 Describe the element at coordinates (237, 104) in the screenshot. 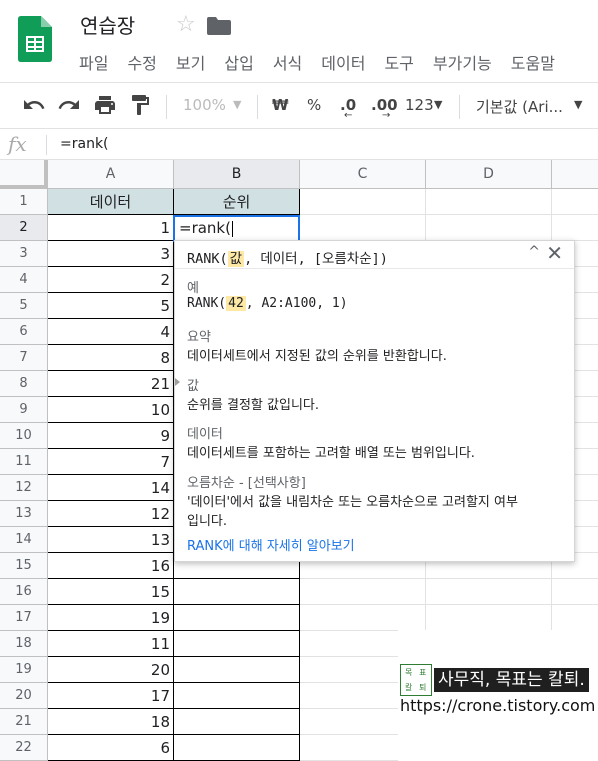

I see `zoom-dropdown-icon: ▼` at that location.